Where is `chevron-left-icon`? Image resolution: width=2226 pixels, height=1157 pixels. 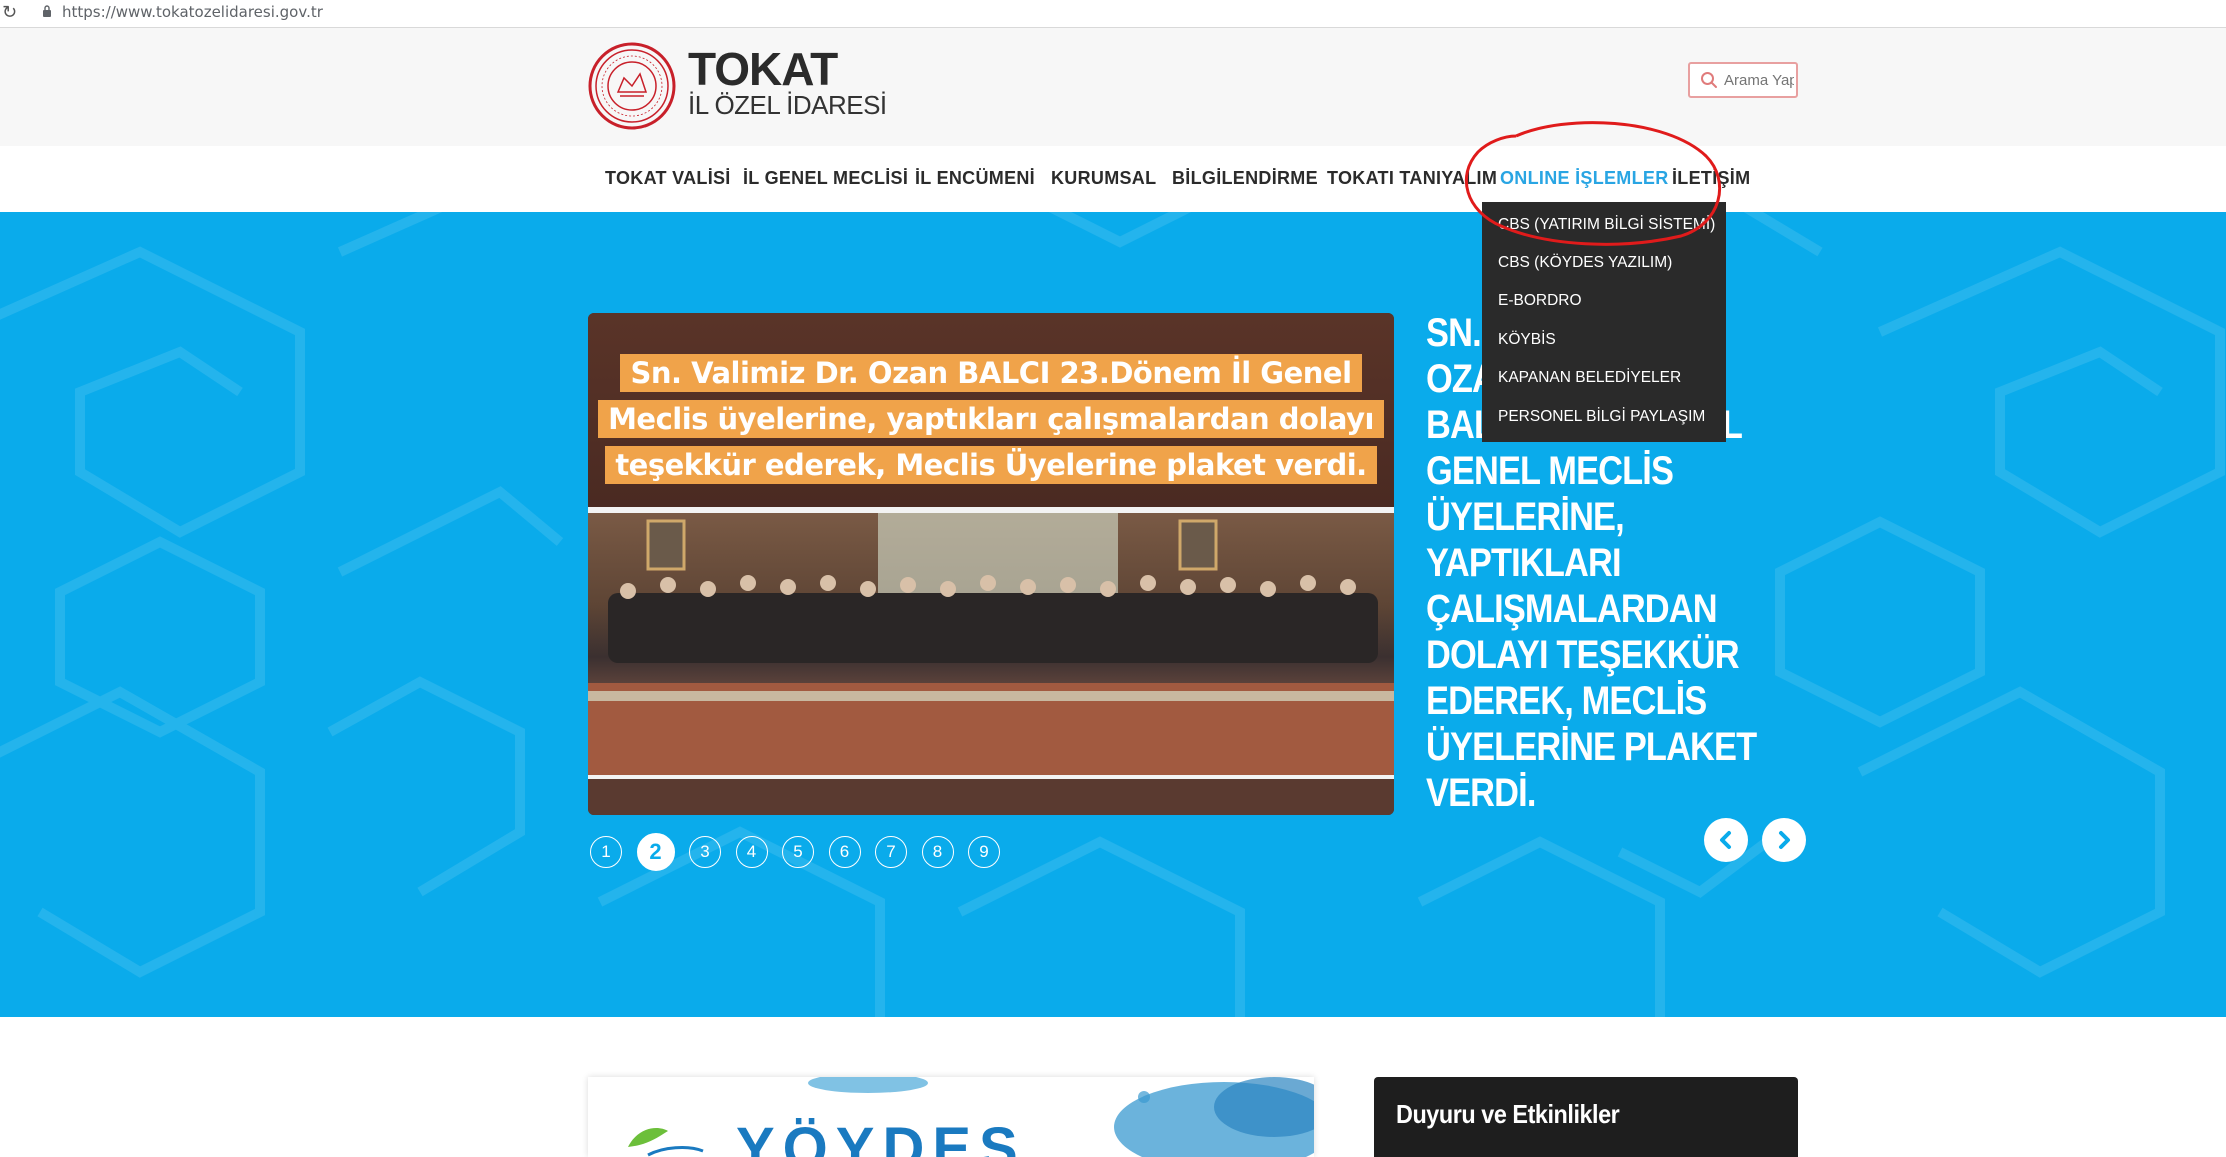
chevron-left-icon is located at coordinates (1725, 840).